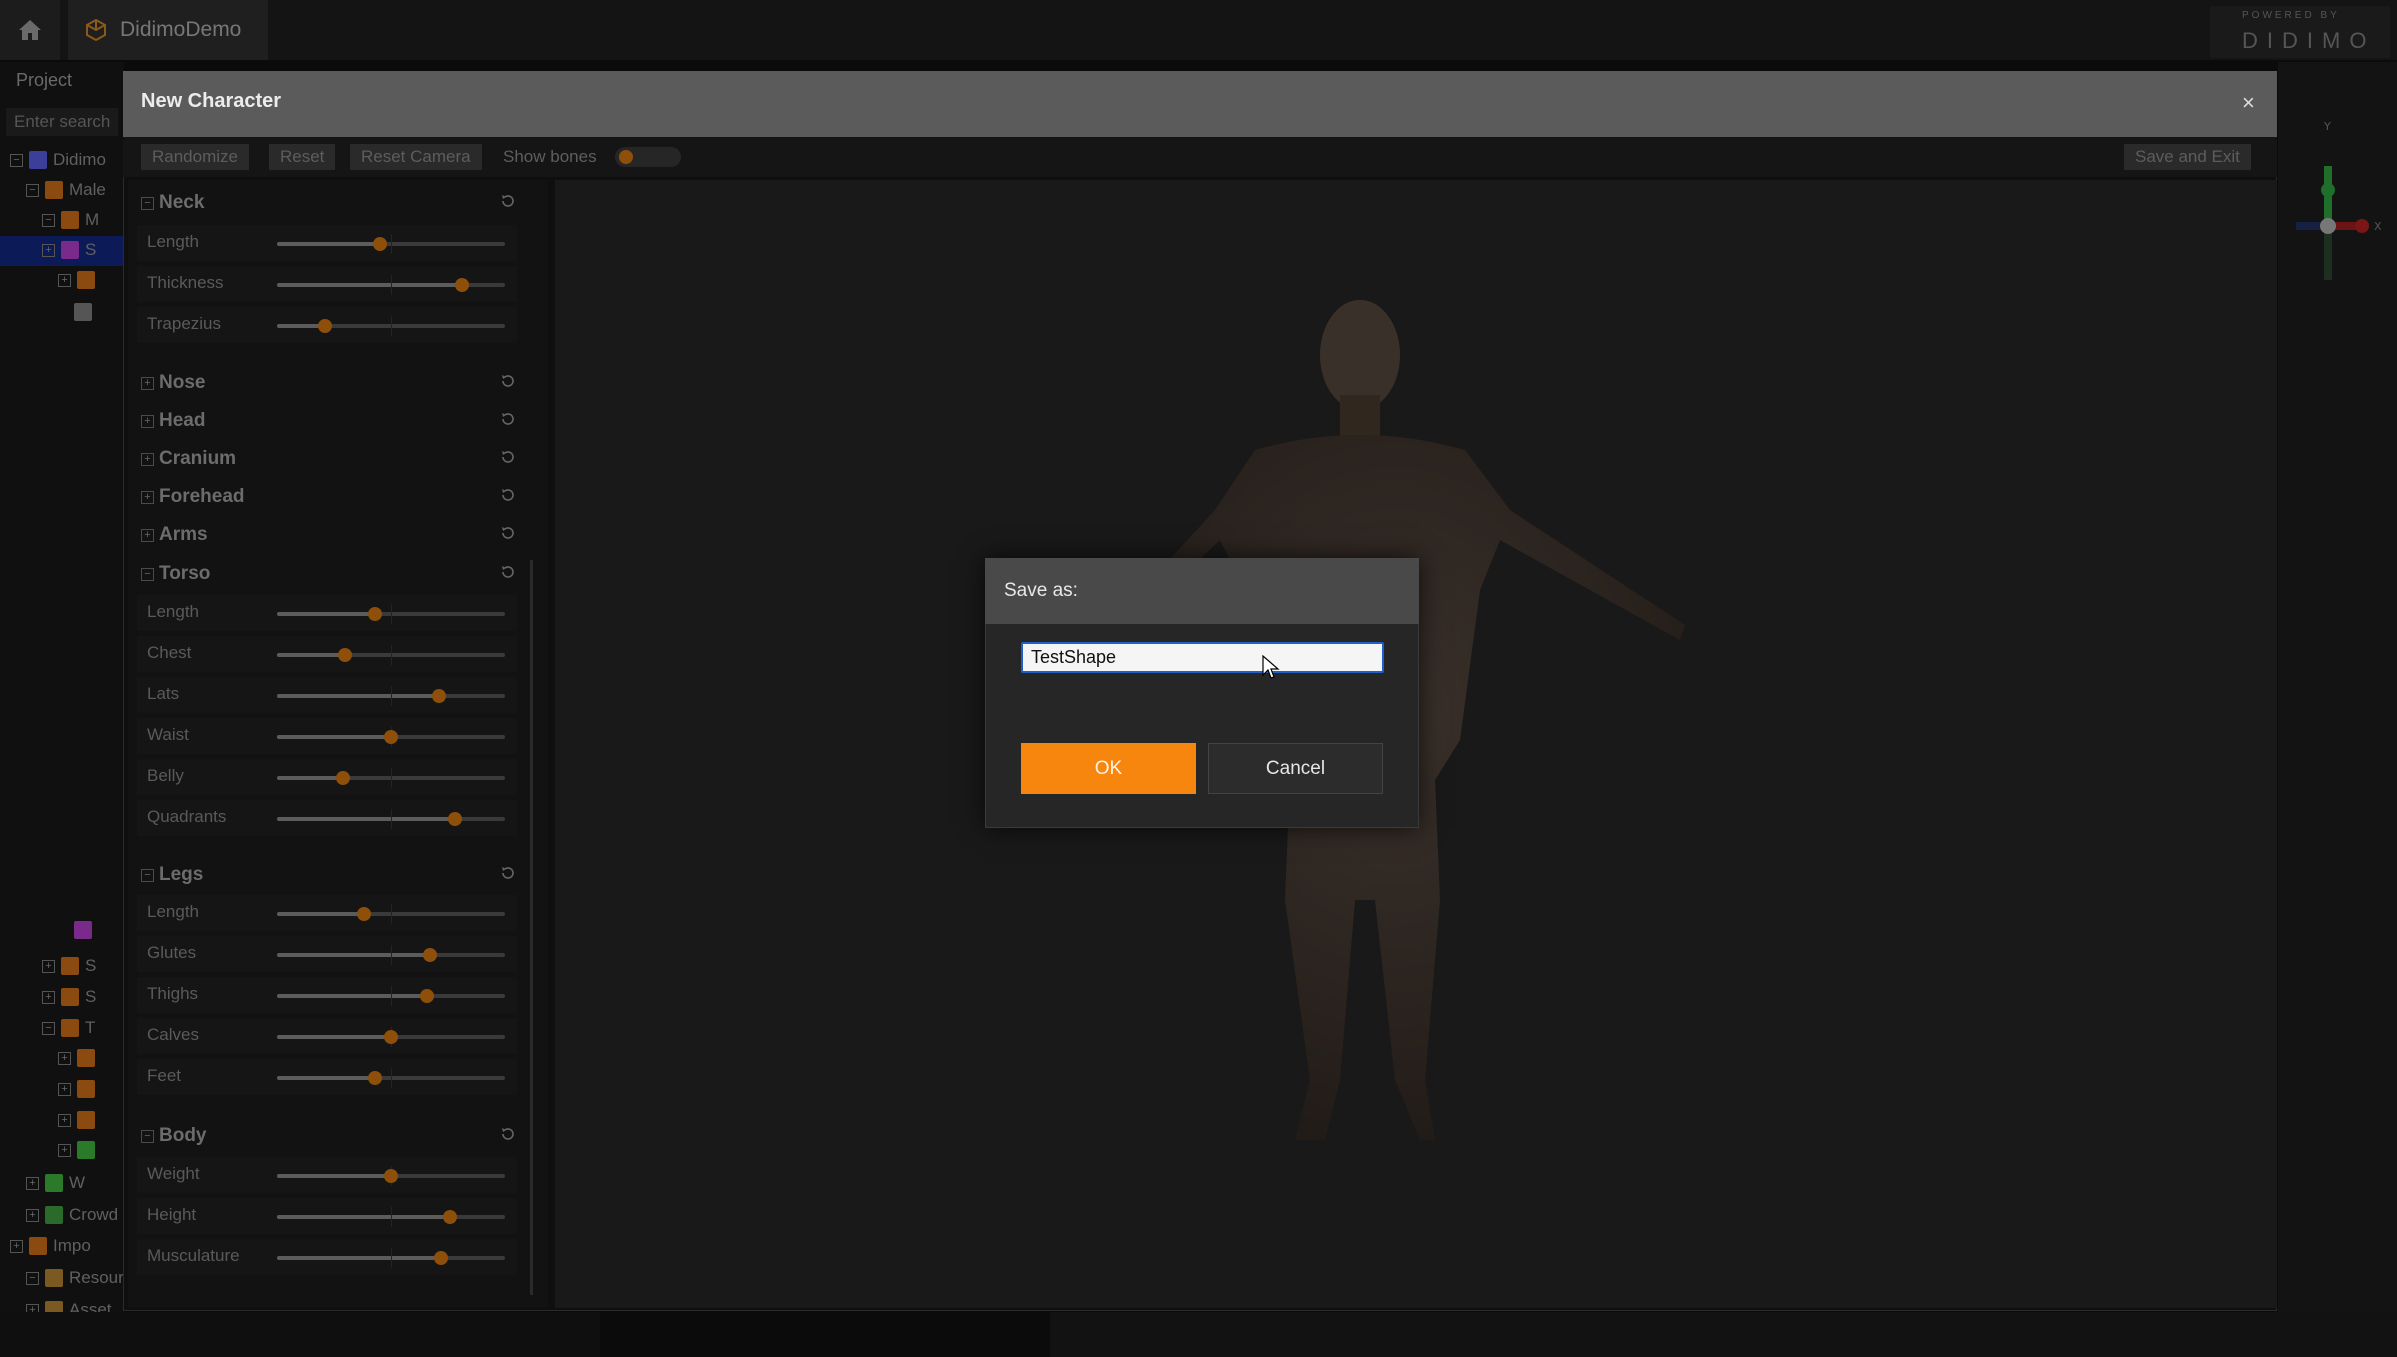  I want to click on save-and-exit-button: Save and Exit, so click(2187, 157).